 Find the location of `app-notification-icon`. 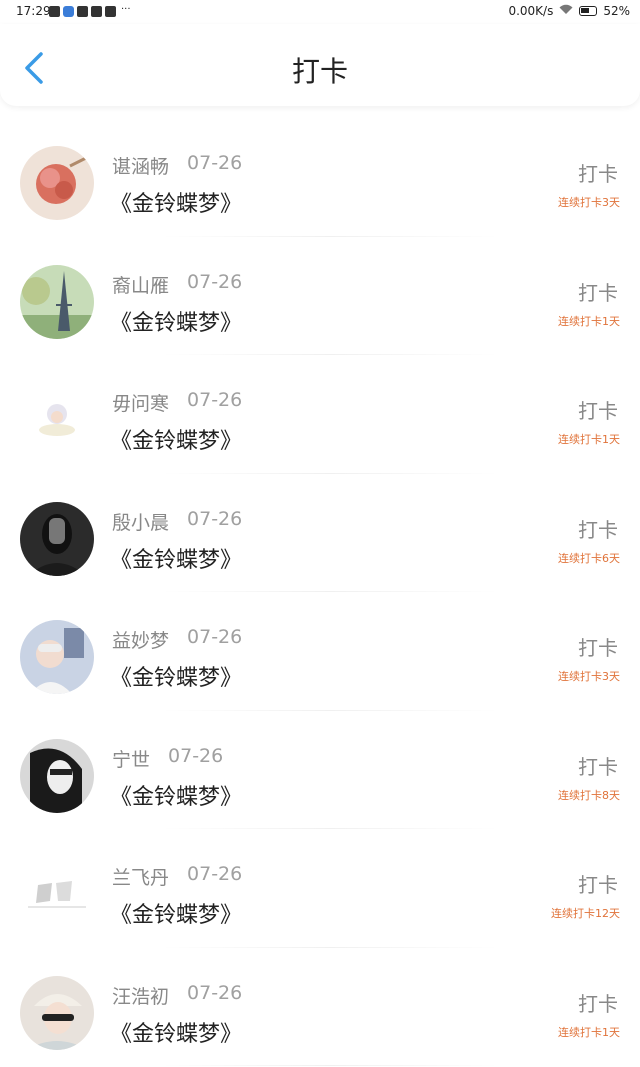

app-notification-icon is located at coordinates (68, 11).